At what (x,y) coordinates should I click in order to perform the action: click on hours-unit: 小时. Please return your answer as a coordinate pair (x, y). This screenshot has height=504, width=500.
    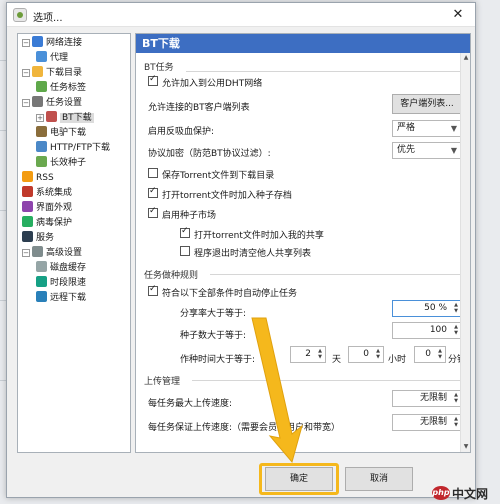
    Looking at the image, I should click on (397, 360).